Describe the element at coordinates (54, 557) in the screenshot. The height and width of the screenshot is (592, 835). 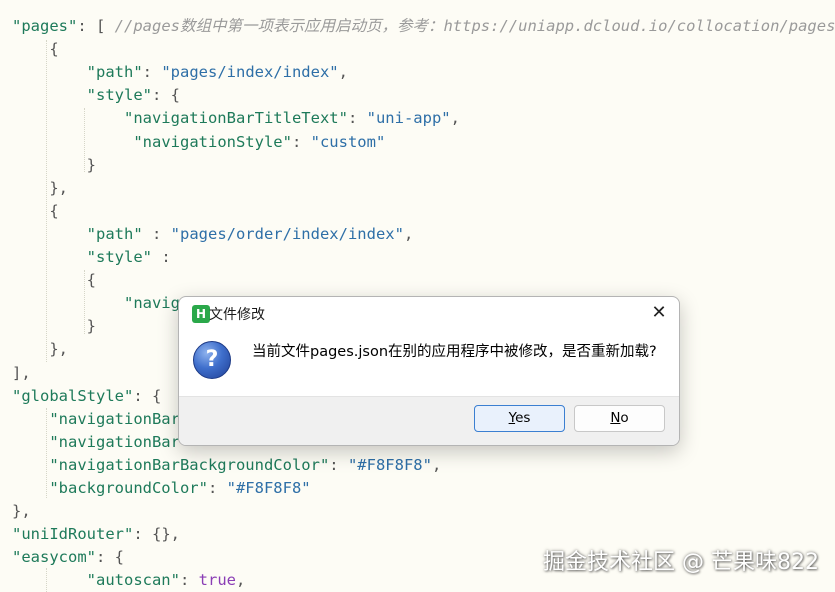
I see `code-token: "easycom"` at that location.